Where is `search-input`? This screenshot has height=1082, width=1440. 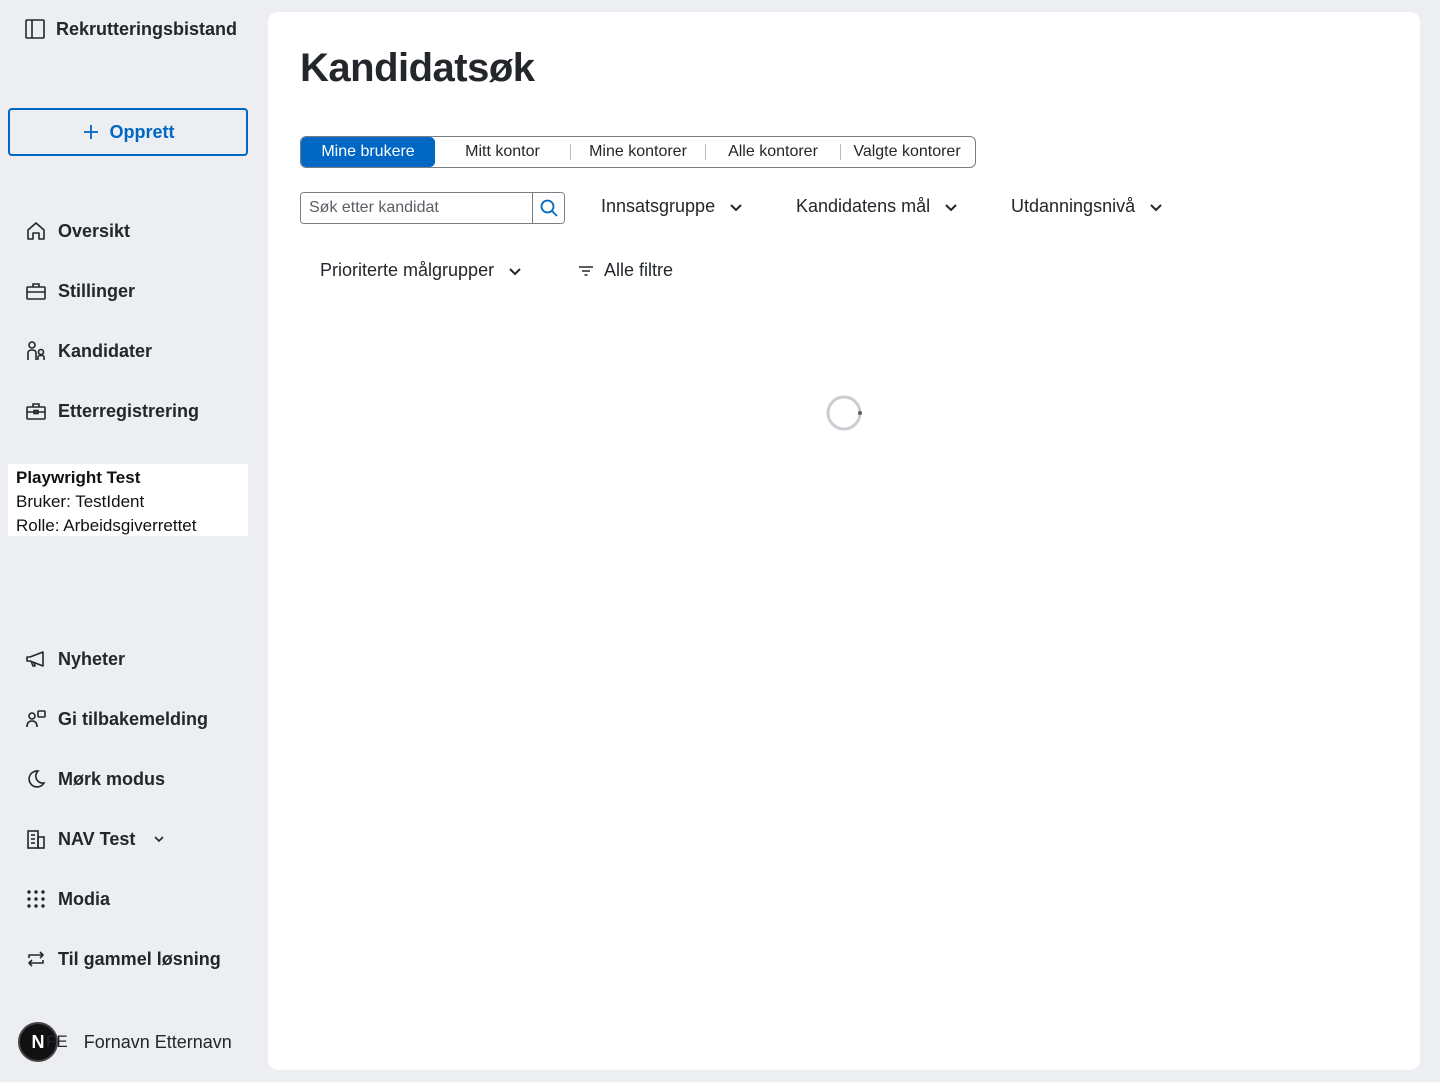
search-input is located at coordinates (416, 208).